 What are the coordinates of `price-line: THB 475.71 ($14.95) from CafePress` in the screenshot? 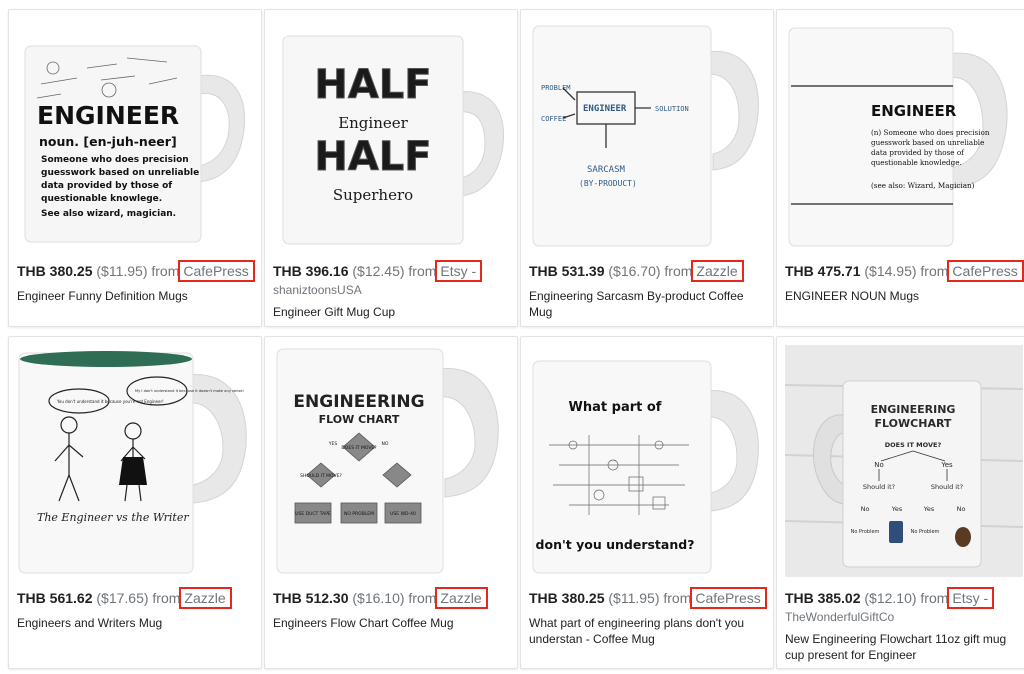 It's located at (904, 271).